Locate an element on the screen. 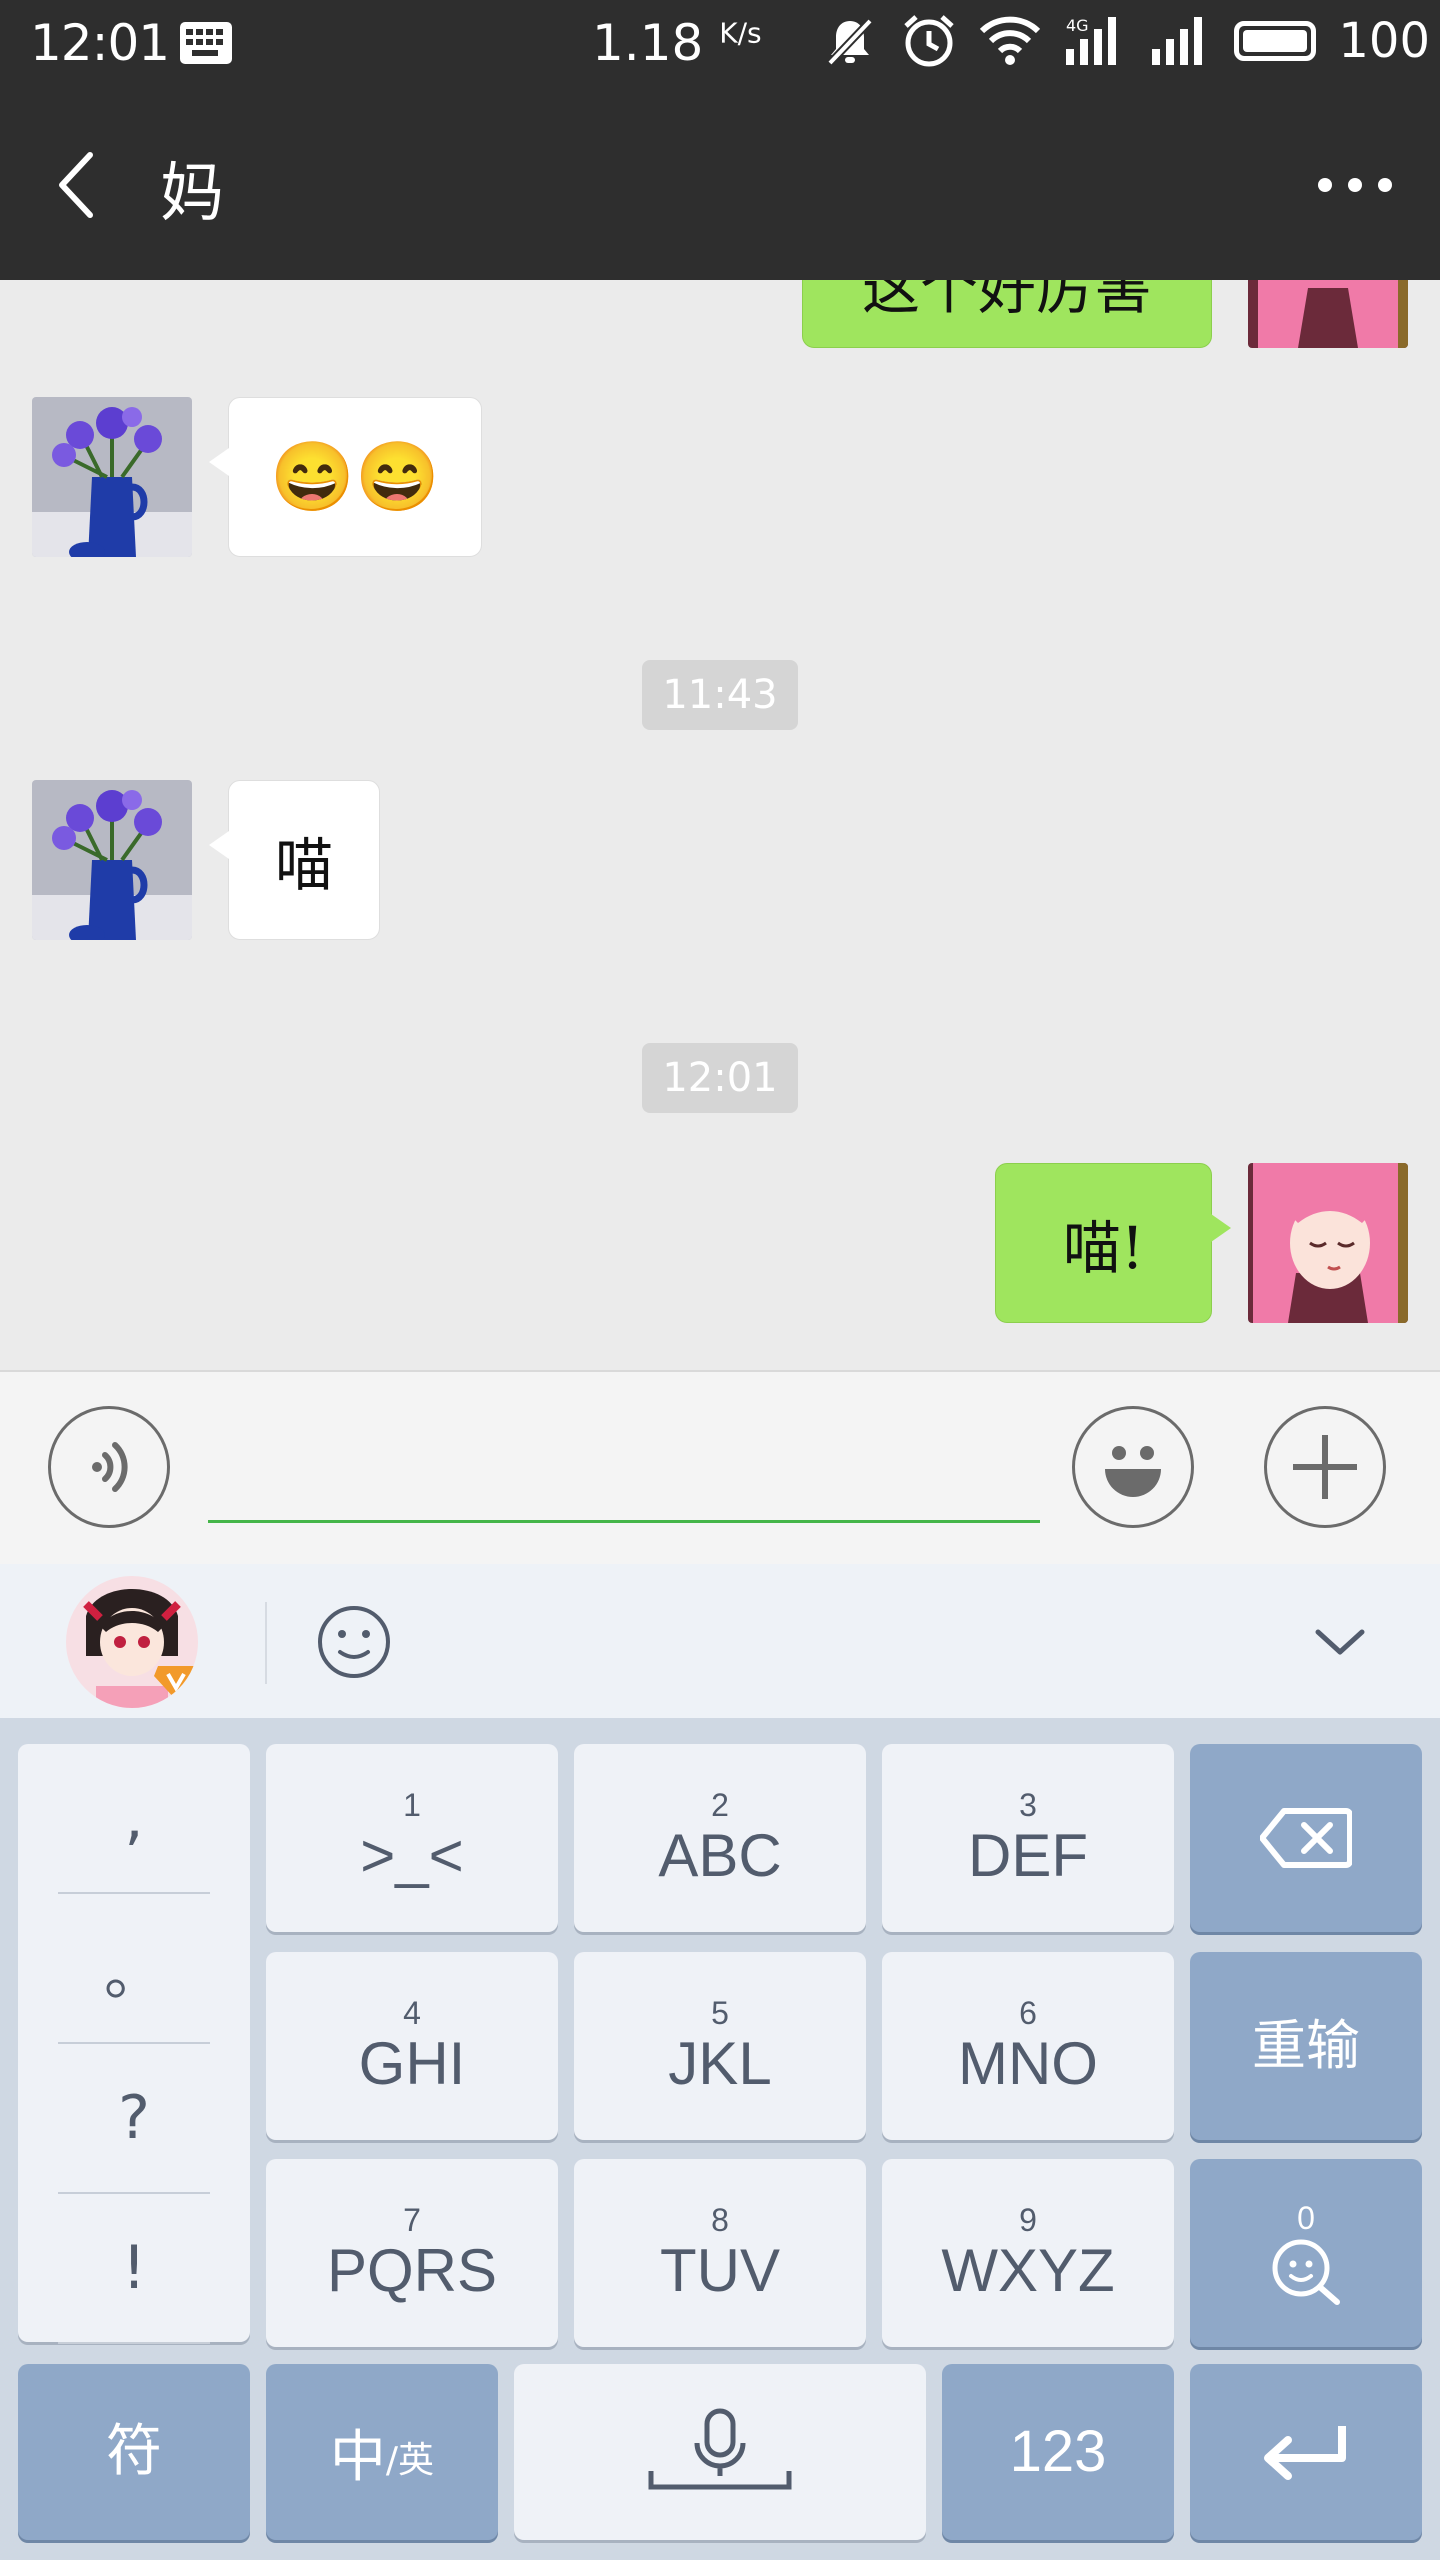 The height and width of the screenshot is (2560, 1440). numbers-key: 123 is located at coordinates (1058, 2452).